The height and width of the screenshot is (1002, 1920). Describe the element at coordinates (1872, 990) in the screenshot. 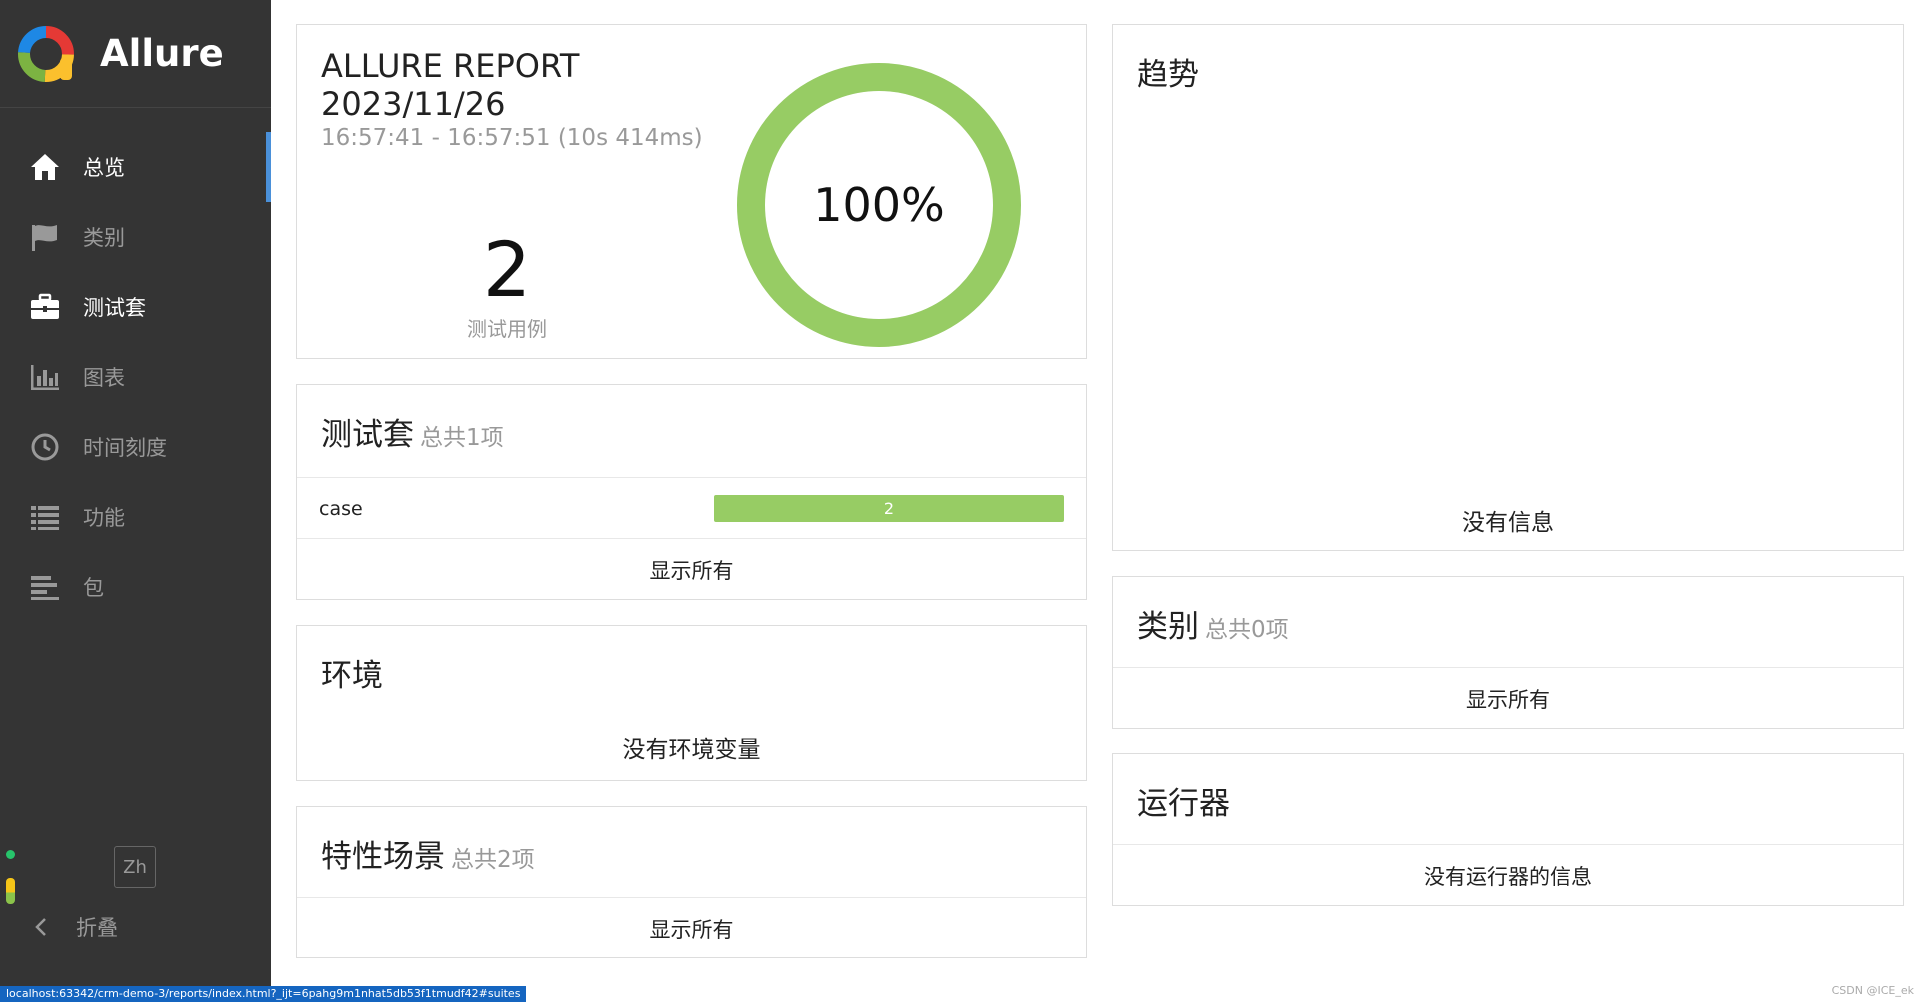

I see `watermark: CSDN @ICE_ek` at that location.